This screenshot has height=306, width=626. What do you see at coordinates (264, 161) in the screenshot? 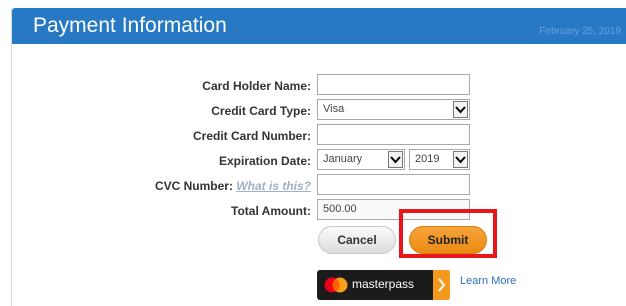
I see `expiration-label: Expiration Date:` at bounding box center [264, 161].